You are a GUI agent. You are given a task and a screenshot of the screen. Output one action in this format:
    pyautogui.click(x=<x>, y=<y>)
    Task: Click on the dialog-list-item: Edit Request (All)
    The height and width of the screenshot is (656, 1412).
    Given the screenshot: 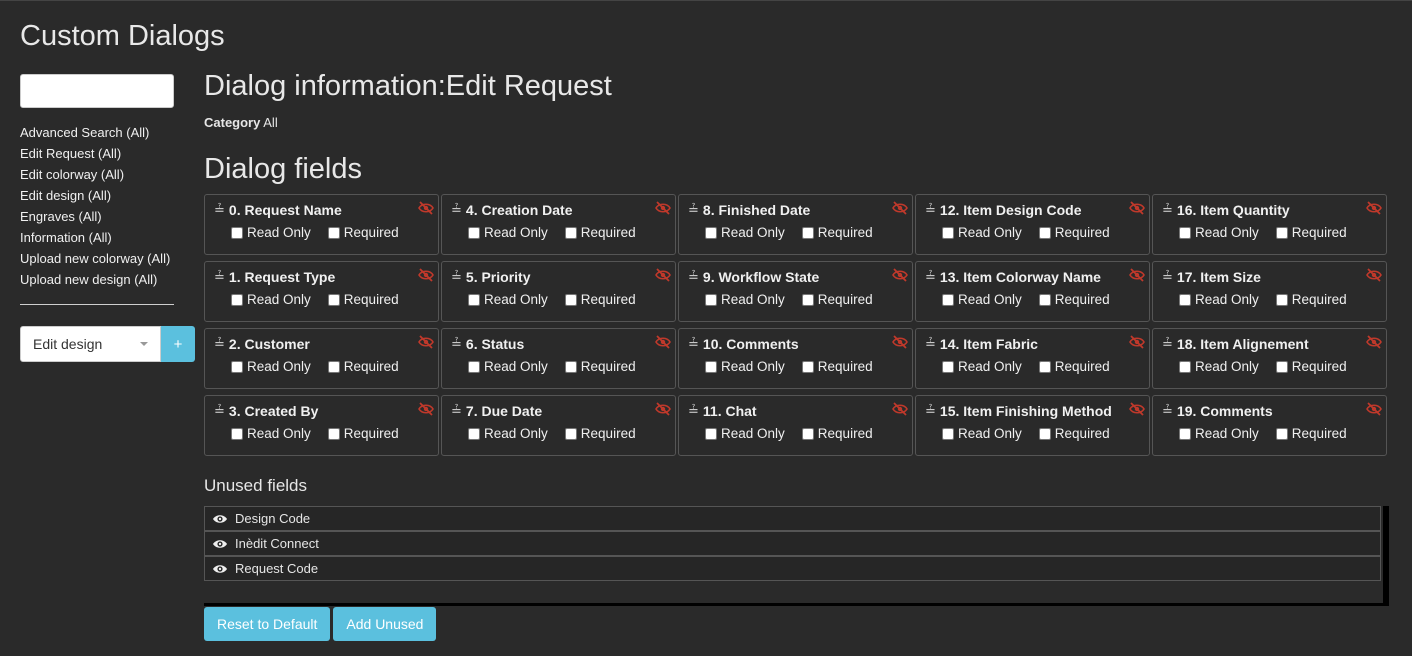 What is the action you would take?
    pyautogui.click(x=110, y=153)
    